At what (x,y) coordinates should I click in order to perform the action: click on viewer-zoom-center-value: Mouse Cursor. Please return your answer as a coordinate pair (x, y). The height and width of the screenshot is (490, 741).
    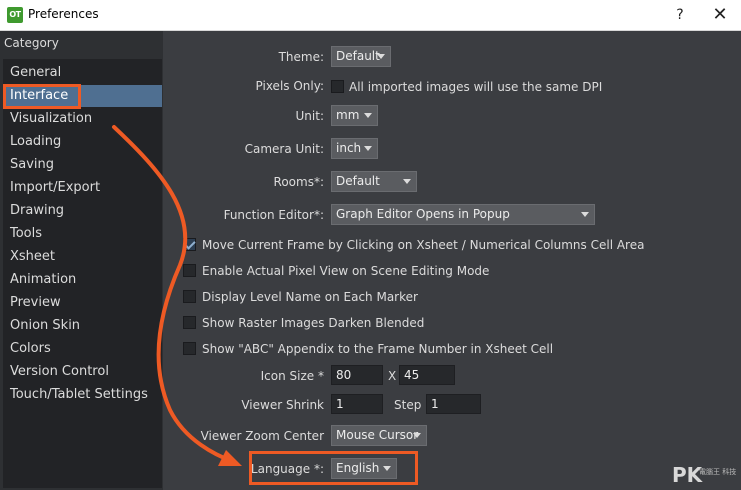
    Looking at the image, I should click on (377, 435).